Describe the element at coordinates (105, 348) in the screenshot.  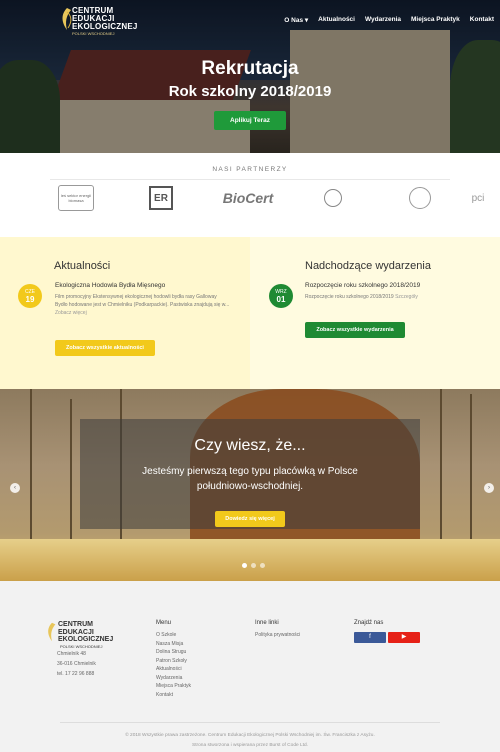
I see `all-news-button: Zobacz wszystkie aktualności` at that location.